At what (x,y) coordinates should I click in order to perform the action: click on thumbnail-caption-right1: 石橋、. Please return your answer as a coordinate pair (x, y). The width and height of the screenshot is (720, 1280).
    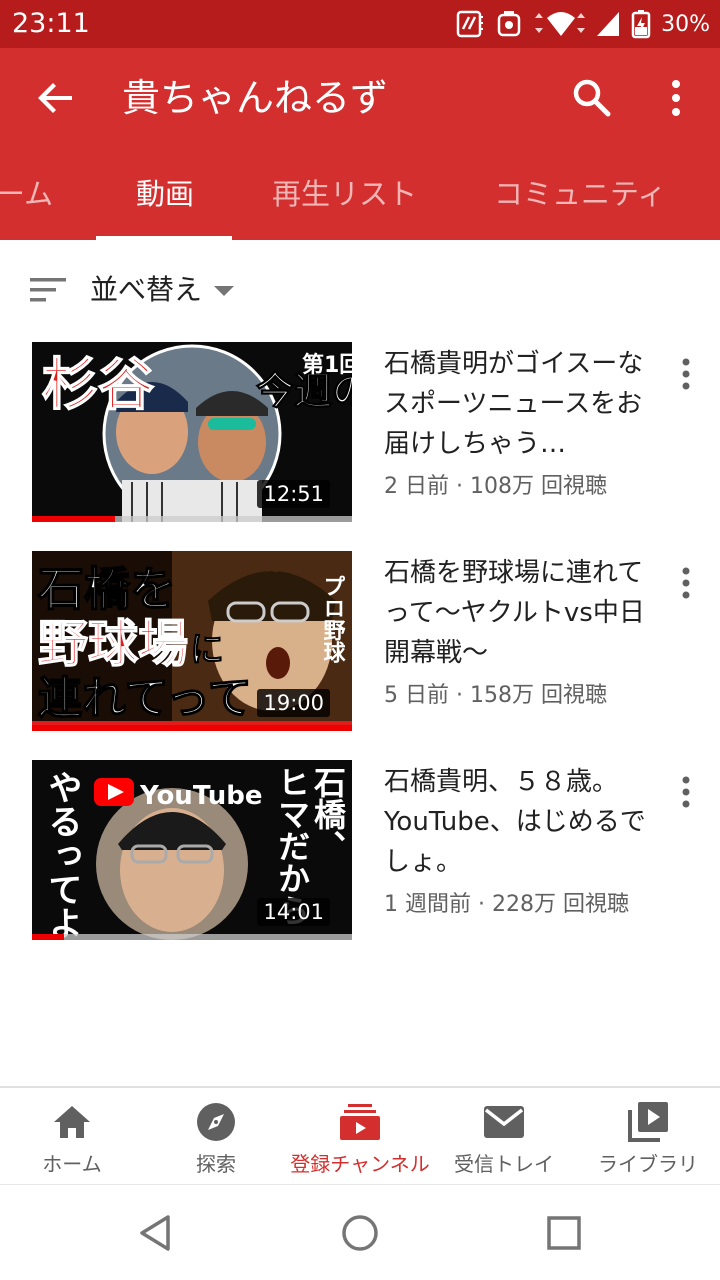
    Looking at the image, I should click on (328, 814).